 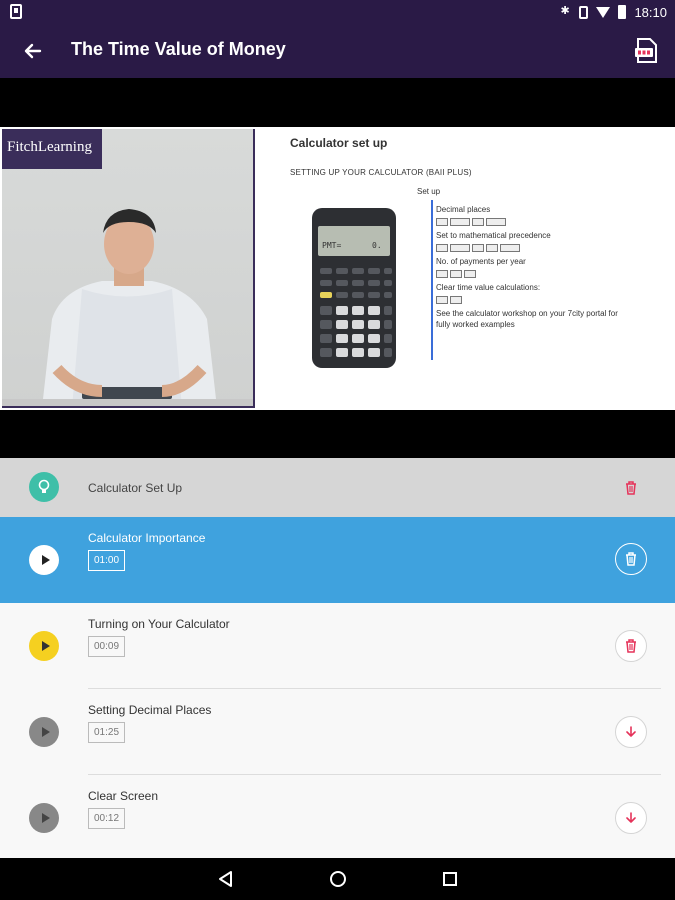 I want to click on presenter-video: FitchLearning, so click(x=128, y=268).